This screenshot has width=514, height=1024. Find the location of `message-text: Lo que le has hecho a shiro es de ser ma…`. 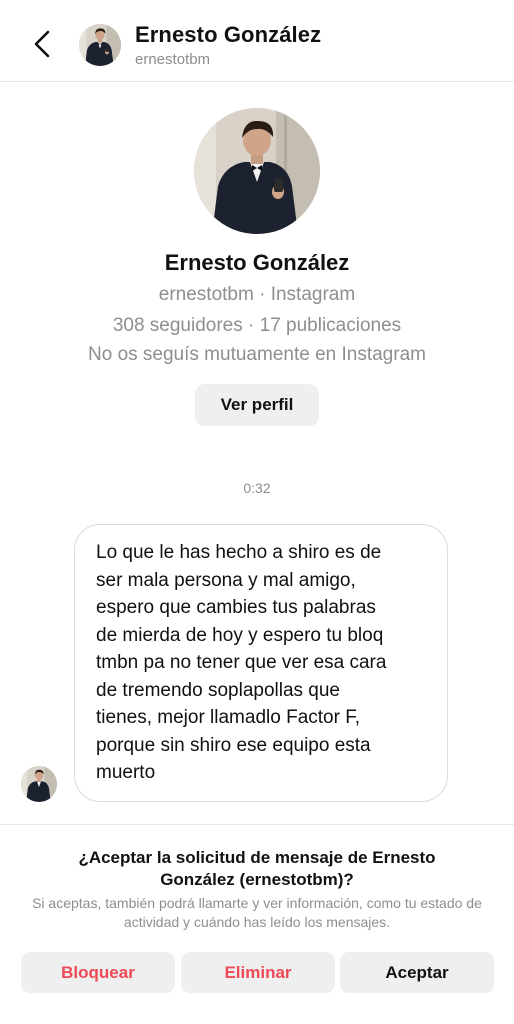

message-text: Lo que le has hecho a shiro es de ser ma… is located at coordinates (241, 662).